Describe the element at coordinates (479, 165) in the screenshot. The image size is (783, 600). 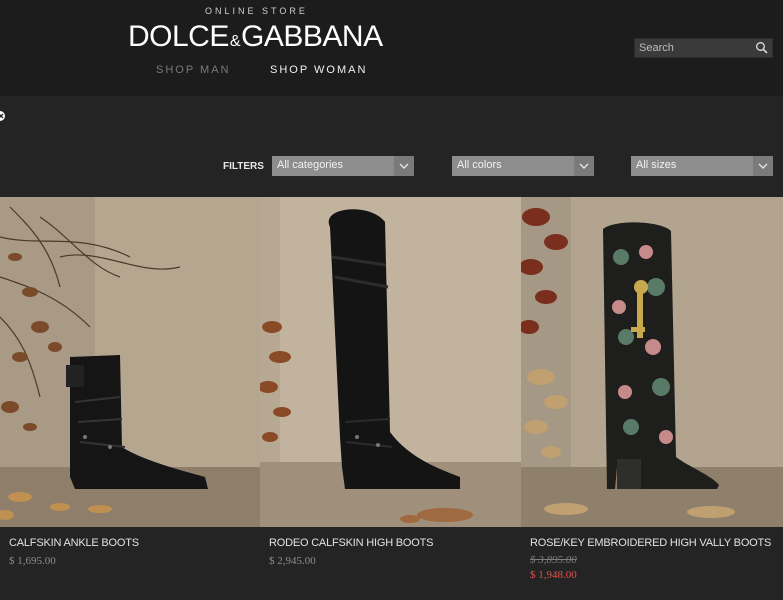
I see `color-select-value: All colors` at that location.